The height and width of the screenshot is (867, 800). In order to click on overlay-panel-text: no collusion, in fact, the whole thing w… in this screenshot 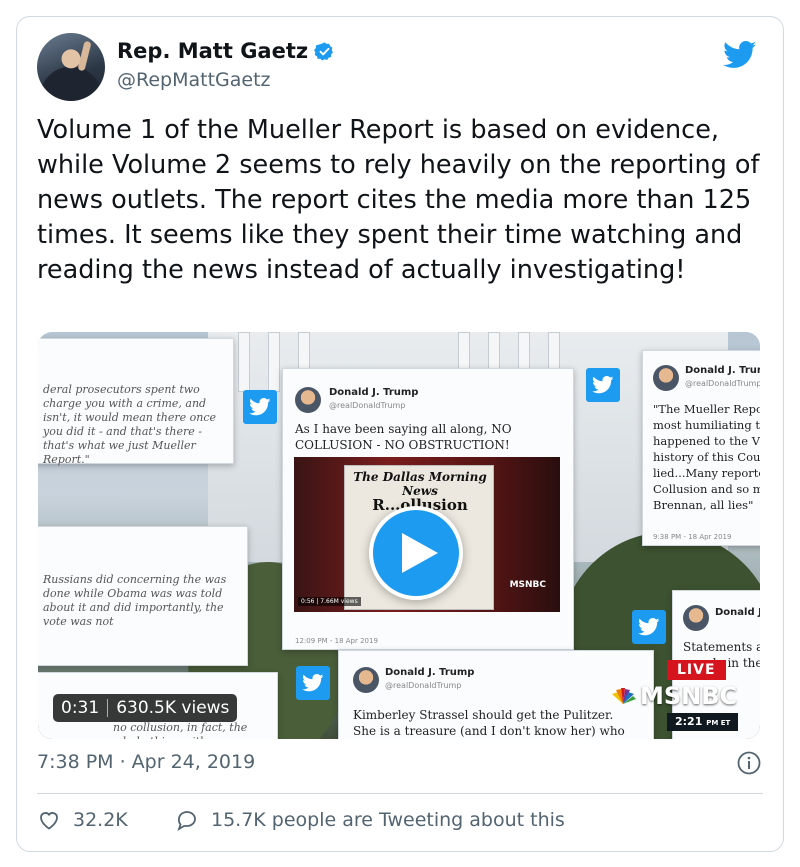, I will do `click(180, 730)`.